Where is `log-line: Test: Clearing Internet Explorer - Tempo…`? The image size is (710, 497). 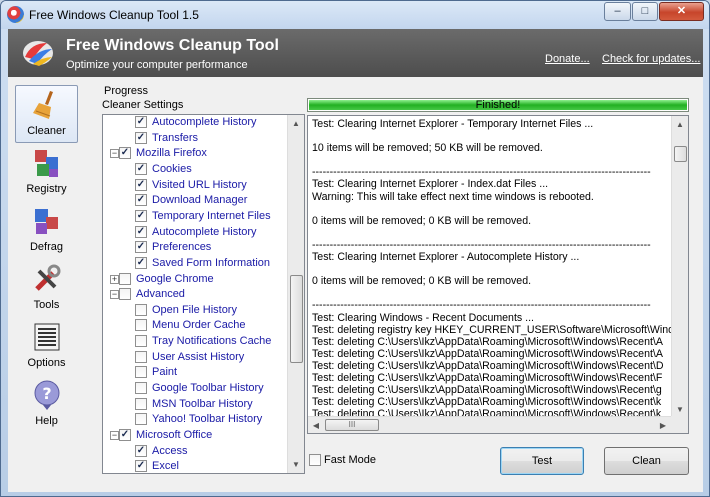 log-line: Test: Clearing Internet Explorer - Tempo… is located at coordinates (453, 124).